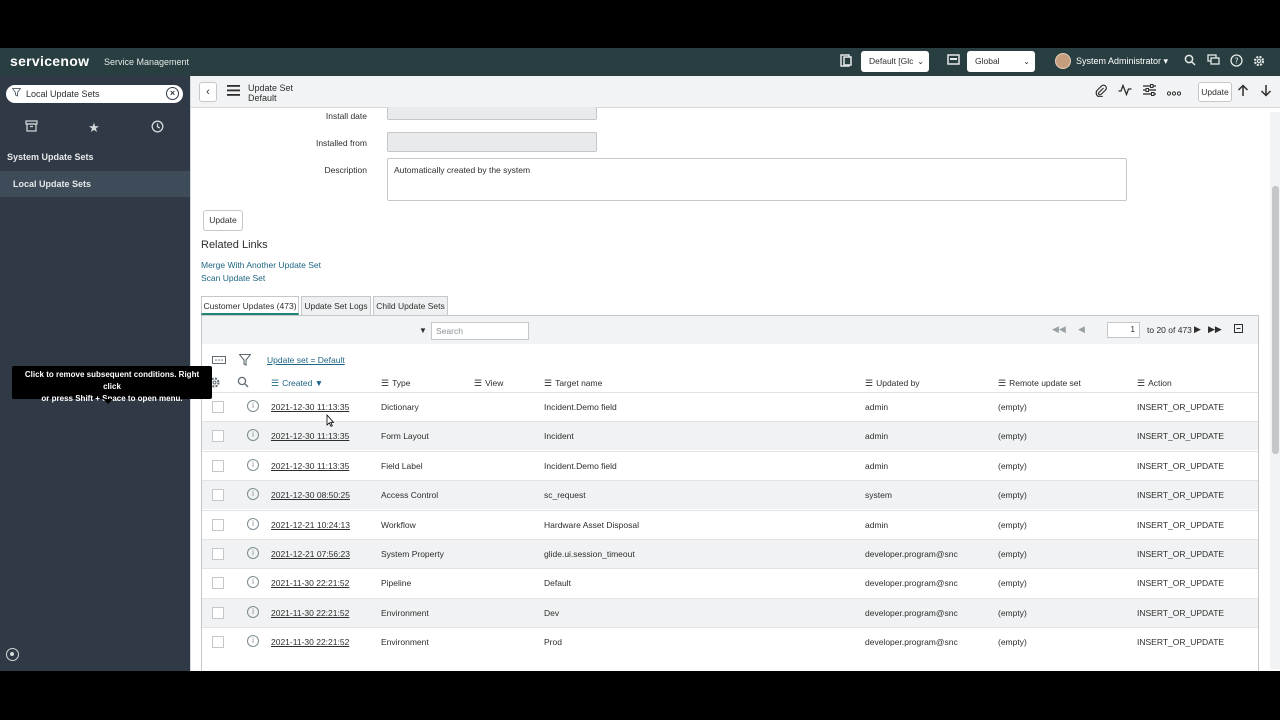 The width and height of the screenshot is (1280, 720). I want to click on search-field-select-chevron-icon: ▼, so click(423, 330).